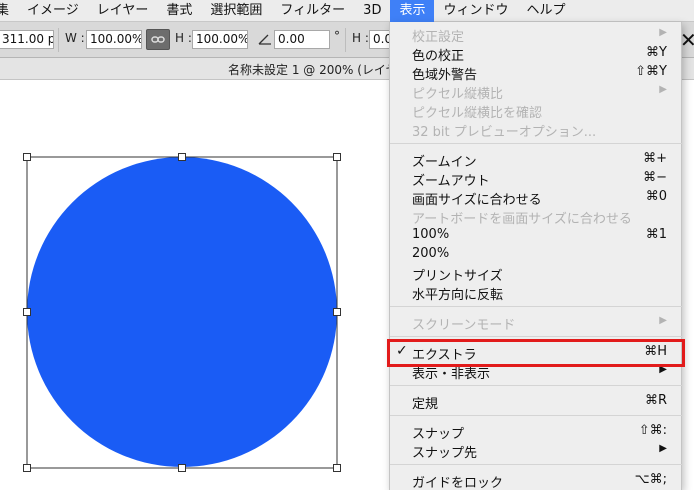  What do you see at coordinates (656, 234) in the screenshot?
I see `menu-item-shortcut: ⌘1` at bounding box center [656, 234].